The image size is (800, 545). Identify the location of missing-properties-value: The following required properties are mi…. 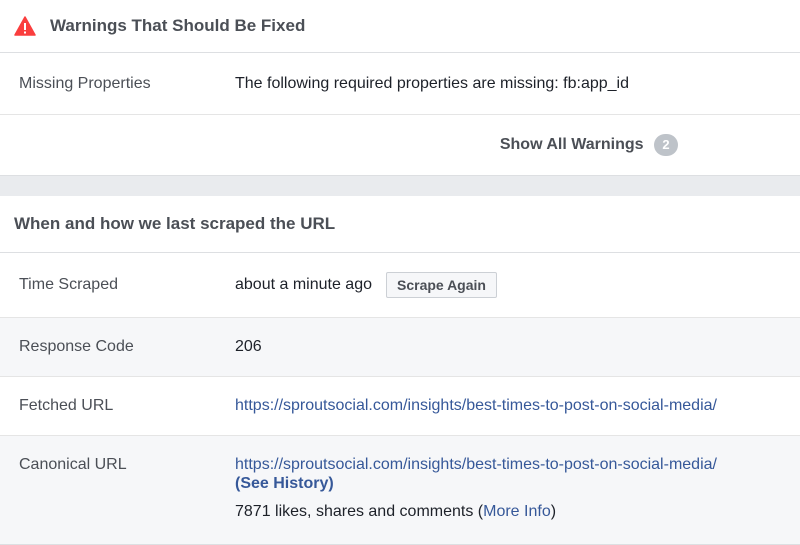
(432, 83).